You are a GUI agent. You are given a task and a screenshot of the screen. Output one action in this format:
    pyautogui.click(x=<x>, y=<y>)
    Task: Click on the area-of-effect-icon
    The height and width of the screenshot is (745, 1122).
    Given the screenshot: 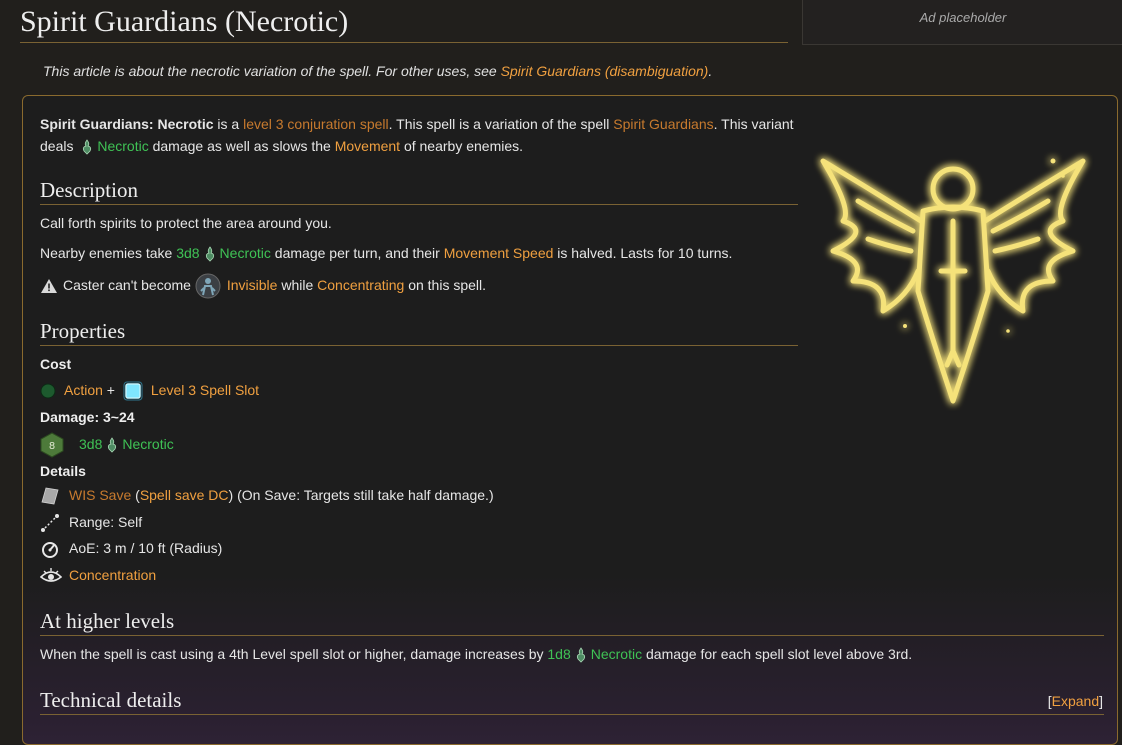 What is the action you would take?
    pyautogui.click(x=50, y=550)
    